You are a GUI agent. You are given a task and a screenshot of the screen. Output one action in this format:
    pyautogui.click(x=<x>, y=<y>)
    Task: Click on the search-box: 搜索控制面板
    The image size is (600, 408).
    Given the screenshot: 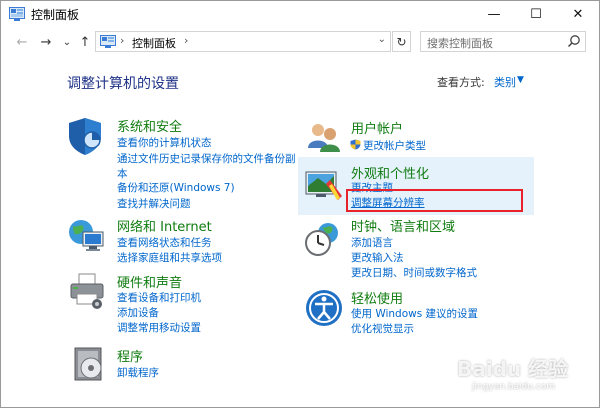 What is the action you would take?
    pyautogui.click(x=503, y=41)
    